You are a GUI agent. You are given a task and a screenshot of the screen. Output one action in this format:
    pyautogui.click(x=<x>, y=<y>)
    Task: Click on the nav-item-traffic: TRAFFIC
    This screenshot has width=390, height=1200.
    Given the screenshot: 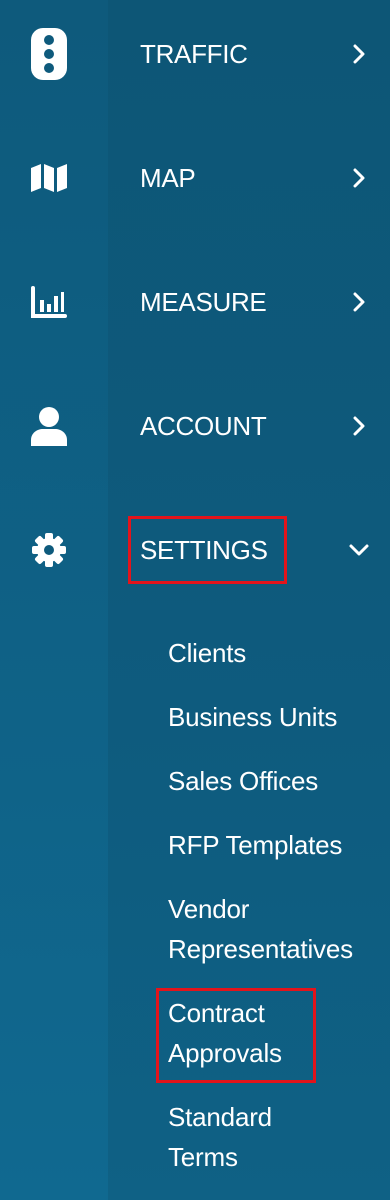 What is the action you would take?
    pyautogui.click(x=195, y=54)
    